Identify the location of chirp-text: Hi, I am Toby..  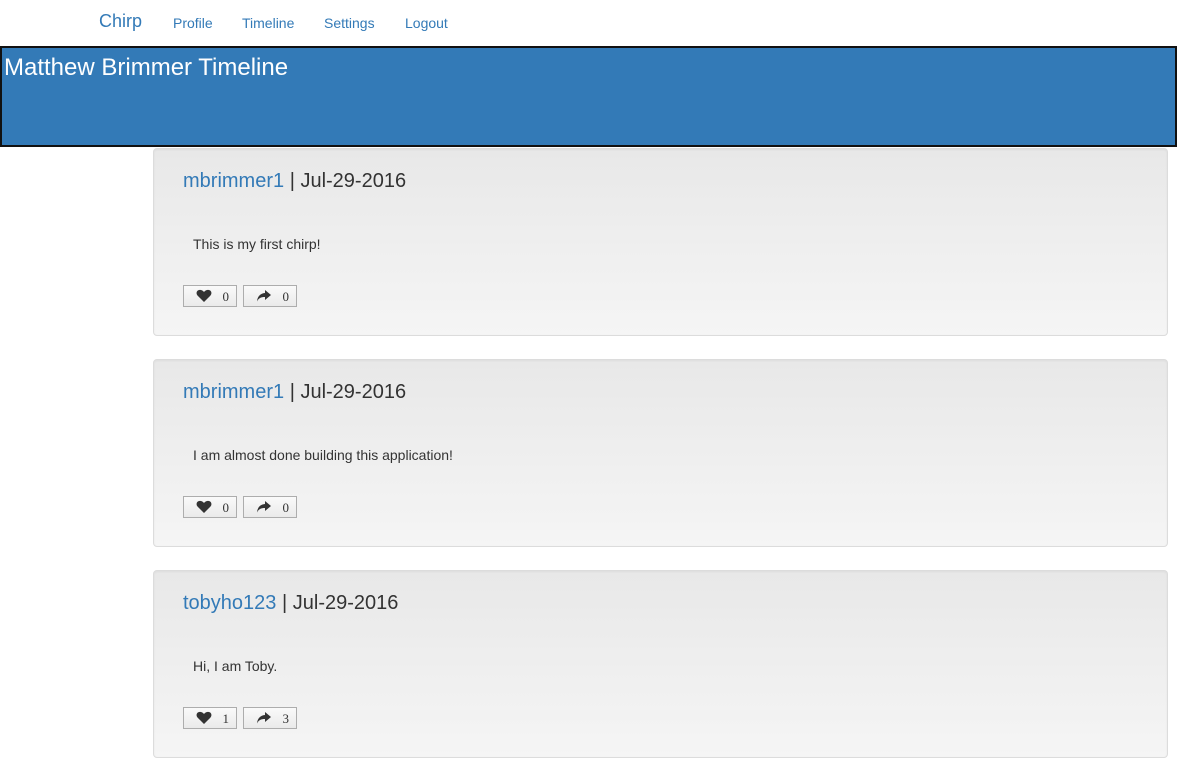
(235, 666).